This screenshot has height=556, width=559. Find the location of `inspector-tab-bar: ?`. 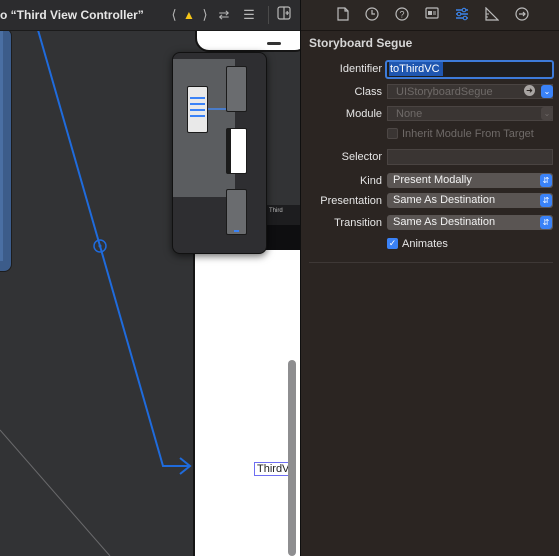

inspector-tab-bar: ? is located at coordinates (430, 15).